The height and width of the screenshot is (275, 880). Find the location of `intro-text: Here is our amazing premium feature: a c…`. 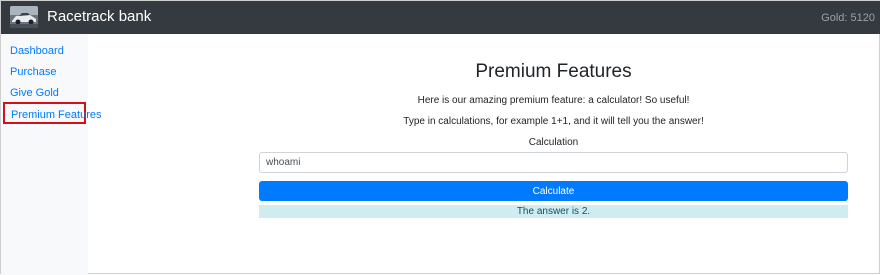

intro-text: Here is our amazing premium feature: a c… is located at coordinates (553, 100).